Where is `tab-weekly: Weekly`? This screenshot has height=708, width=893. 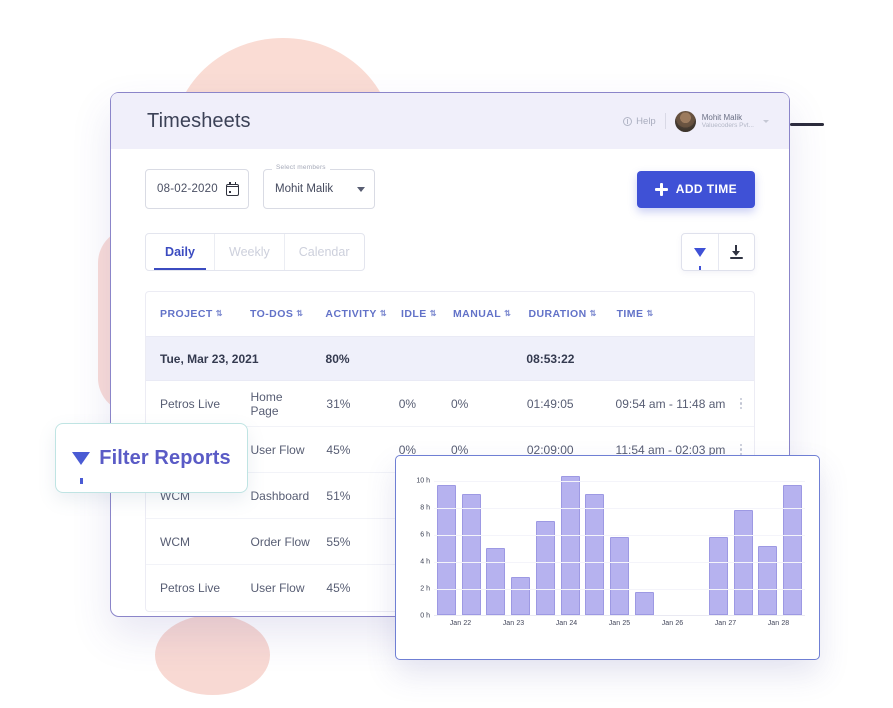
tab-weekly: Weekly is located at coordinates (249, 252).